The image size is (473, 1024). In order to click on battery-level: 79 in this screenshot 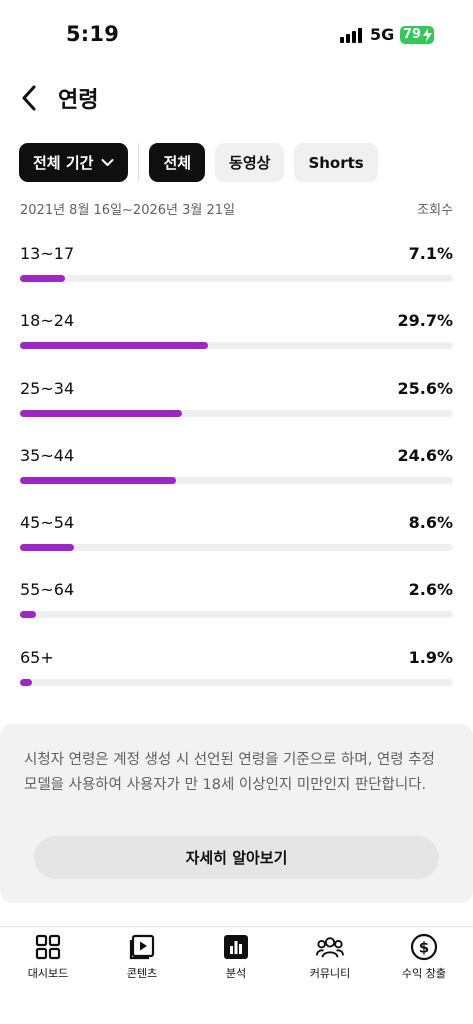, I will do `click(412, 34)`.